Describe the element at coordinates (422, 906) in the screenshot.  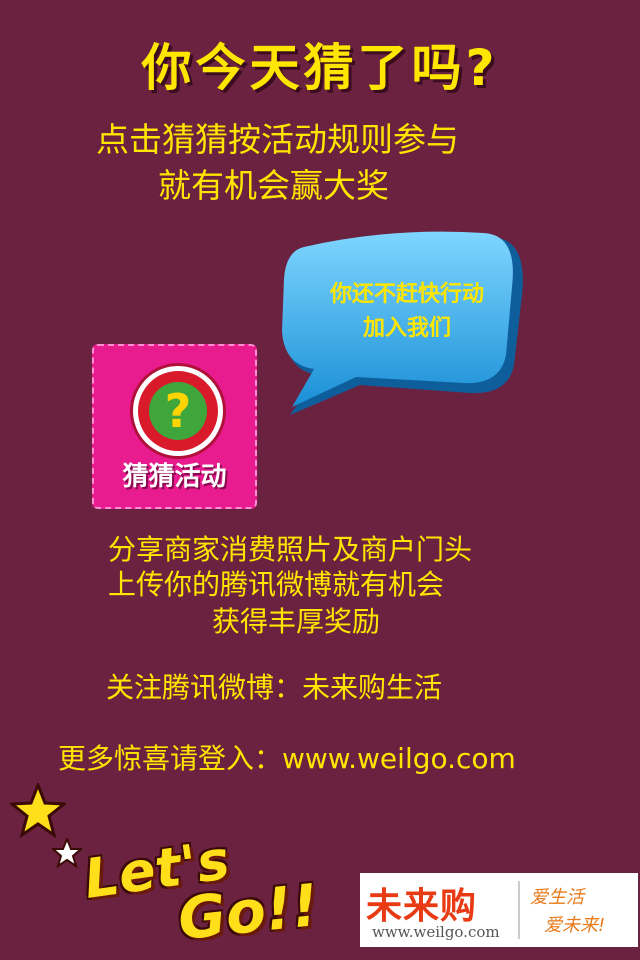
I see `logo-name: 未来购` at that location.